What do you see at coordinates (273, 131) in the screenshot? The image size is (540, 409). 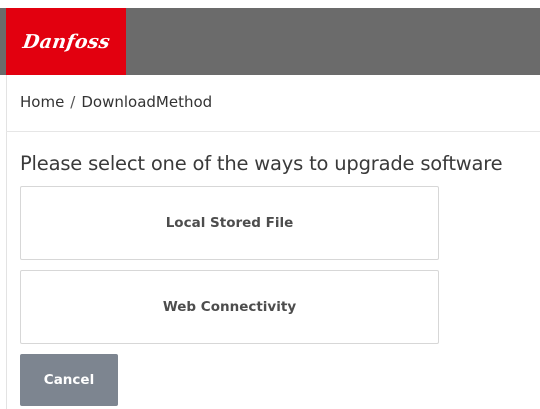 I see `breadcrumb-divider` at bounding box center [273, 131].